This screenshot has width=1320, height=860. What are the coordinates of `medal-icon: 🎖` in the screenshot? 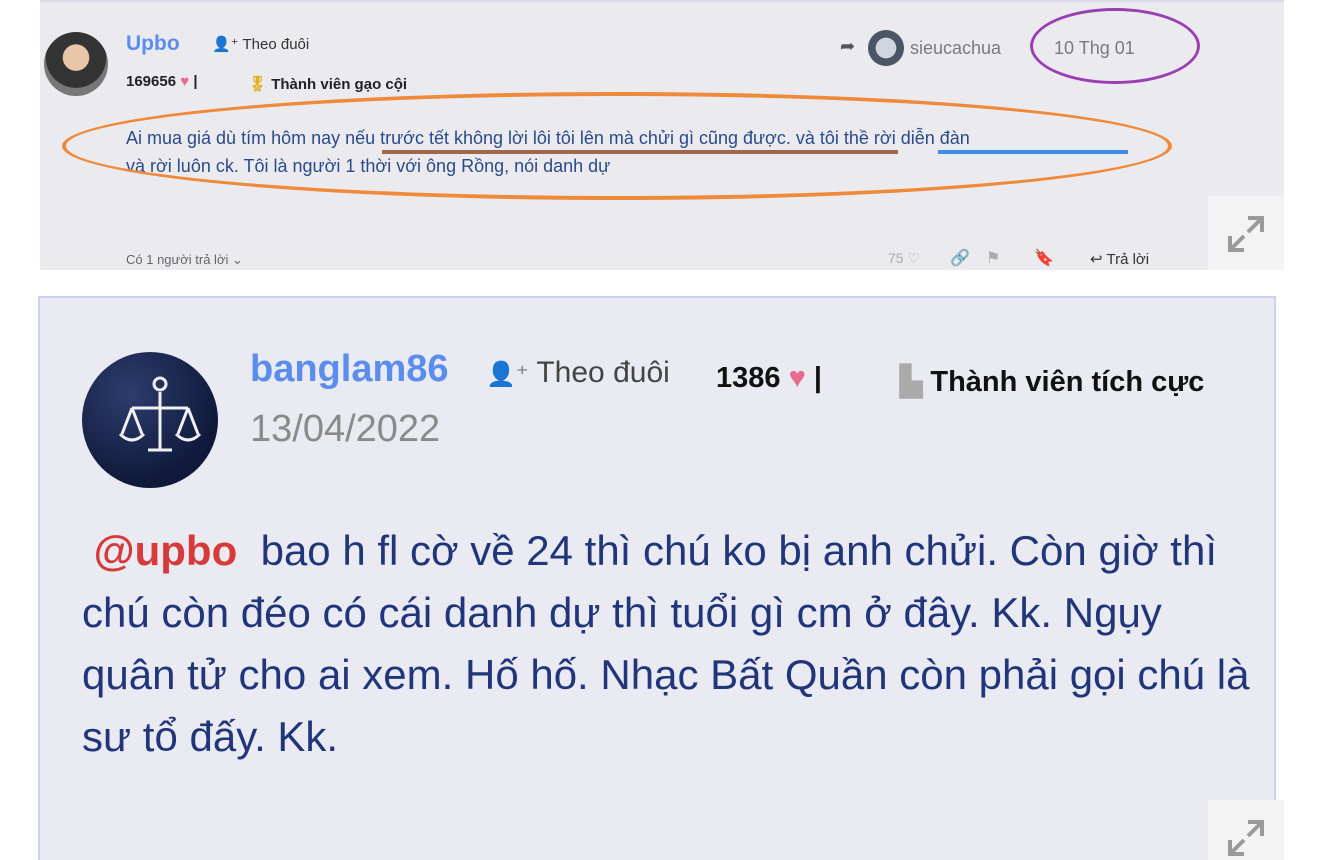 It's located at (258, 84).